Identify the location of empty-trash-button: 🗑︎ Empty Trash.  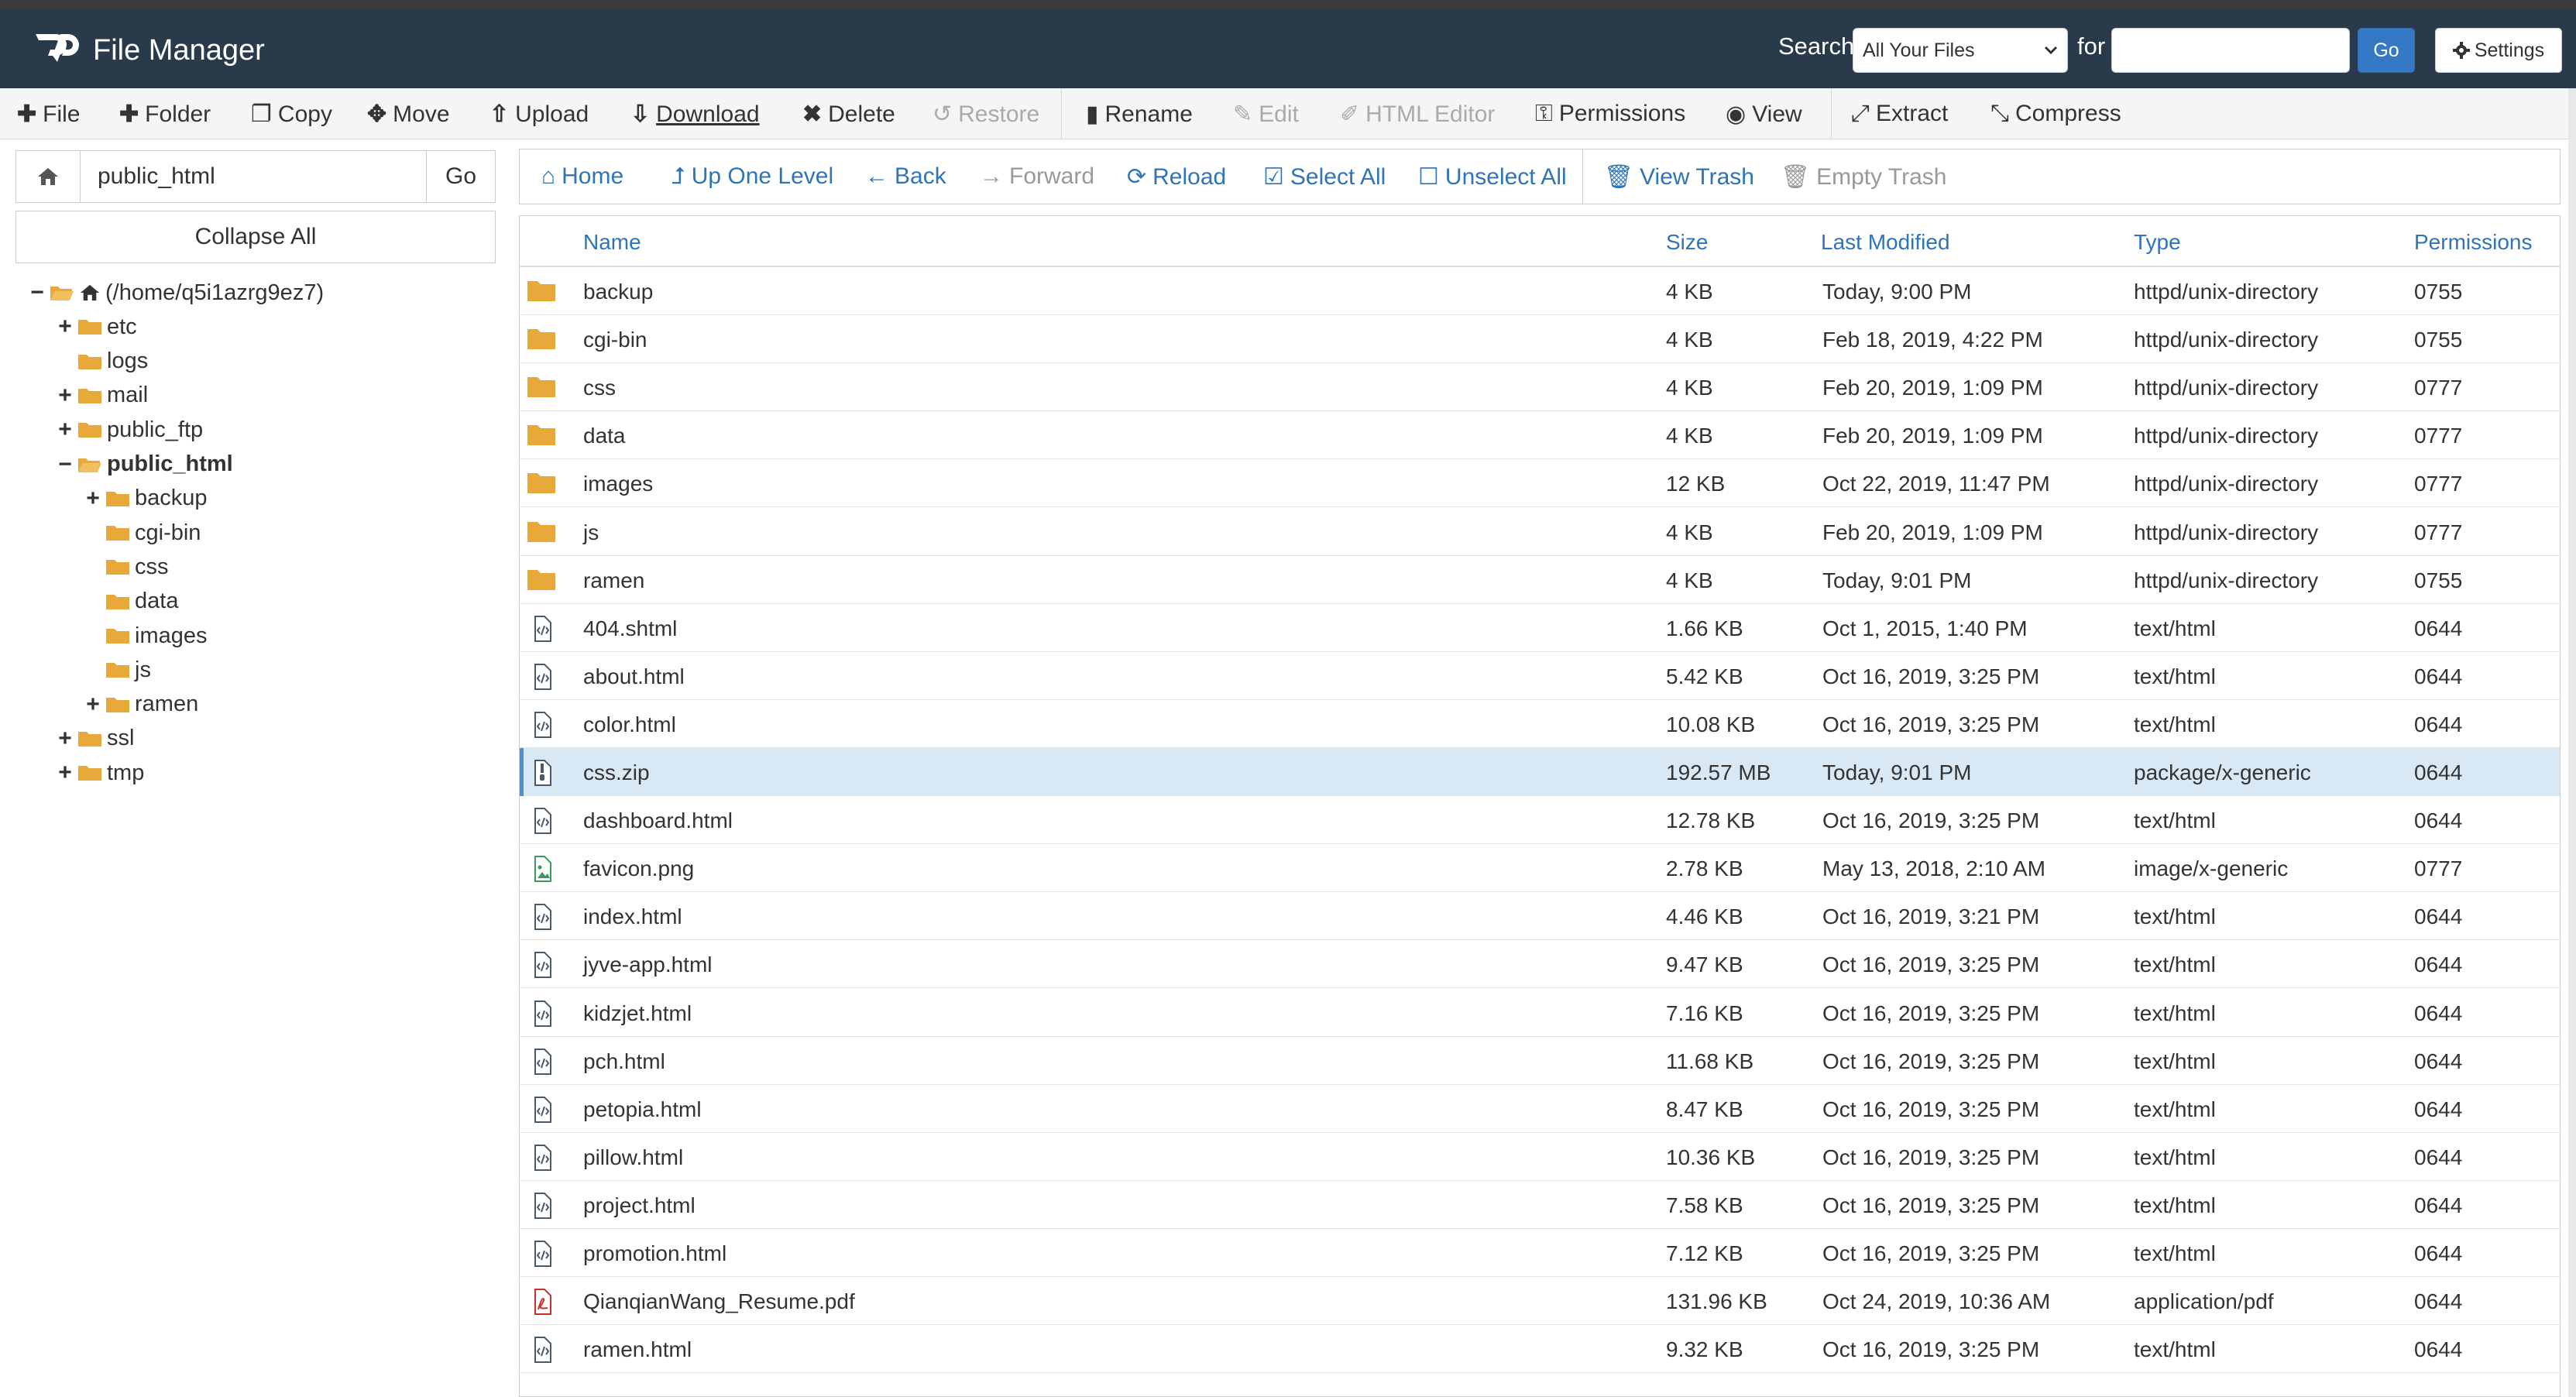
(1863, 176).